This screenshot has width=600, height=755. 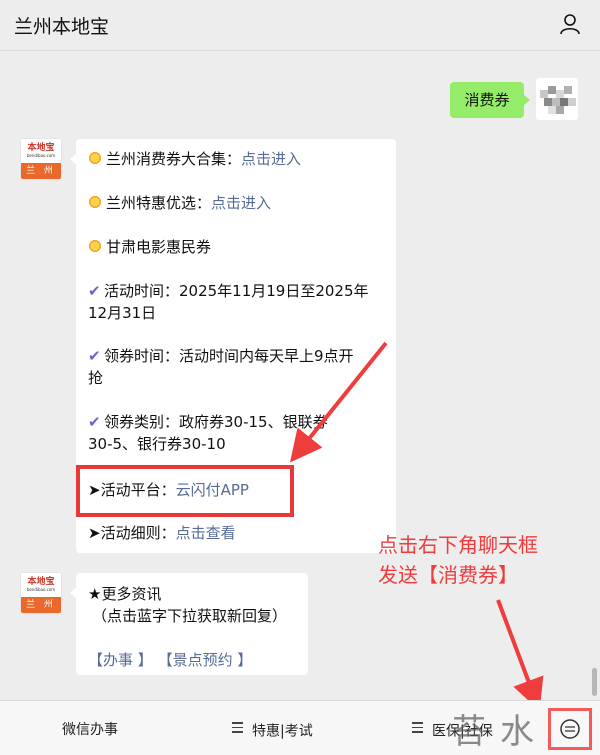 What do you see at coordinates (520, 655) in the screenshot?
I see `arrow-to-chatbox` at bounding box center [520, 655].